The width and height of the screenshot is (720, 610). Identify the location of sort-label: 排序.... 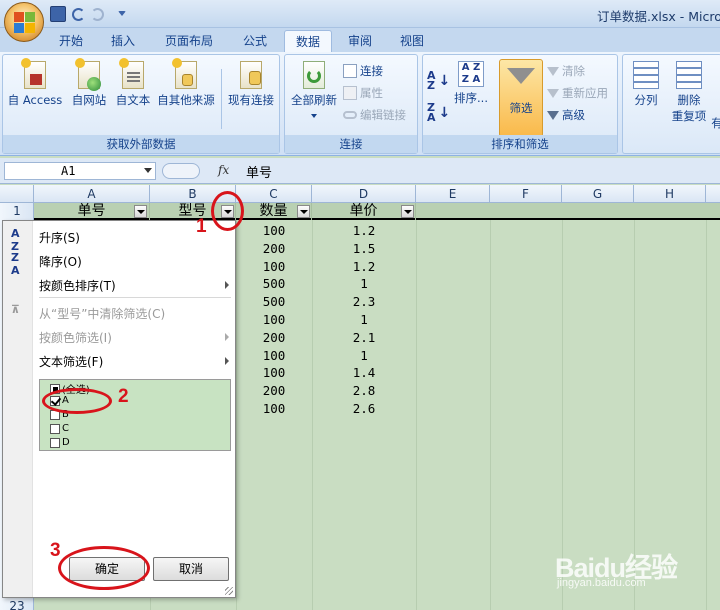
(471, 98).